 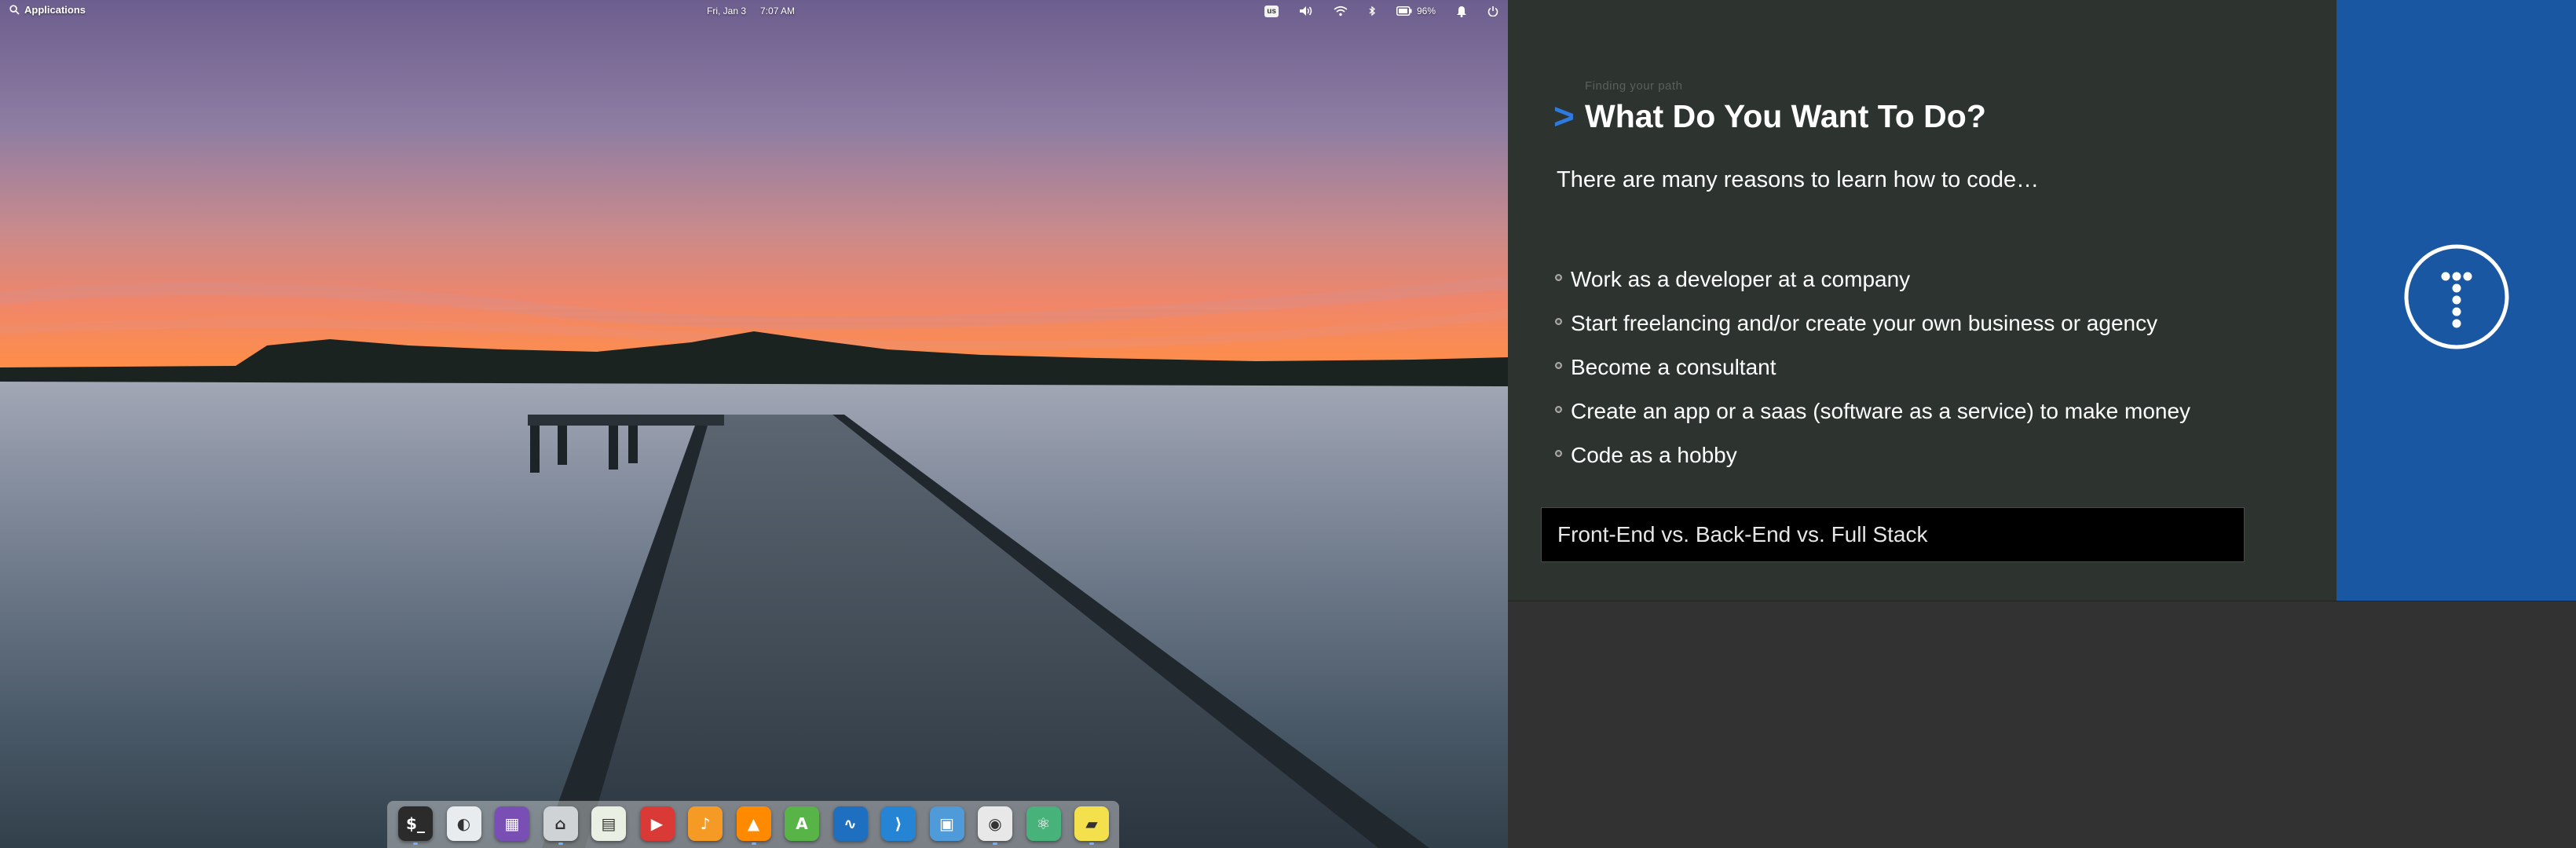 I want to click on top-panel: Applications Fri, Jan 3 7:07 AM us 96%, so click(x=754, y=11).